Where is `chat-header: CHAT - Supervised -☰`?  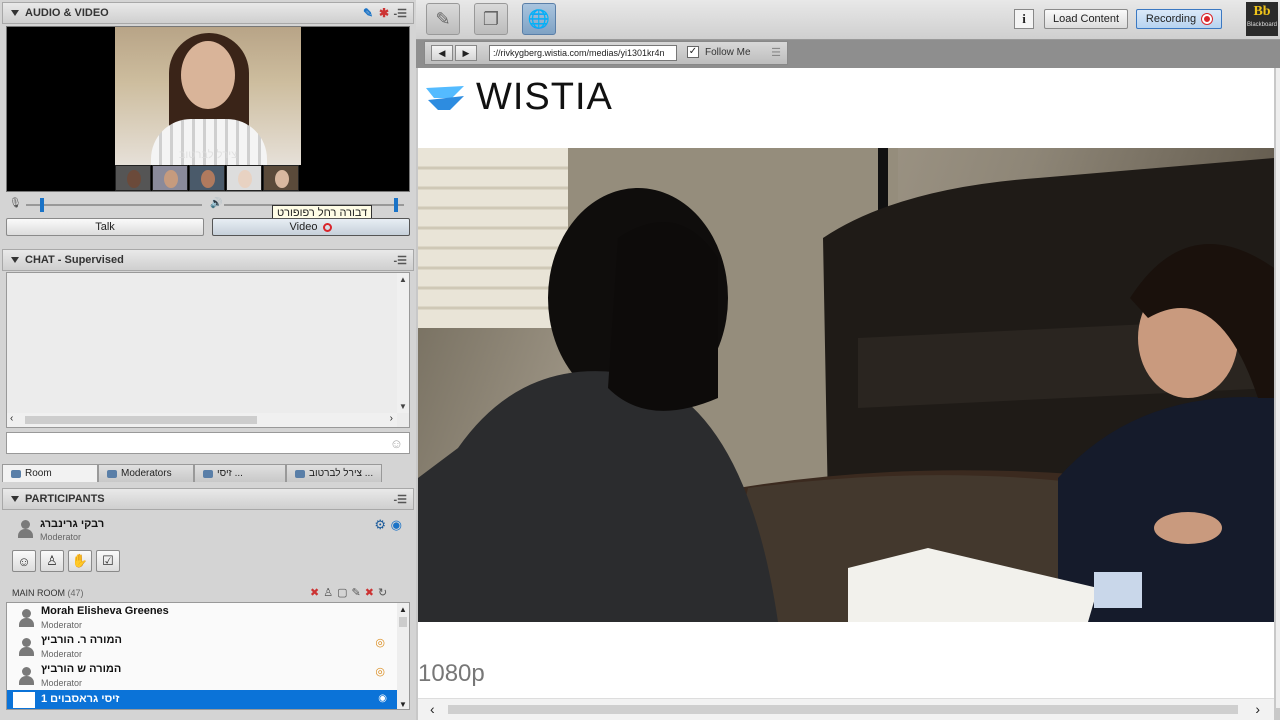
chat-header: CHAT - Supervised -☰ is located at coordinates (208, 260).